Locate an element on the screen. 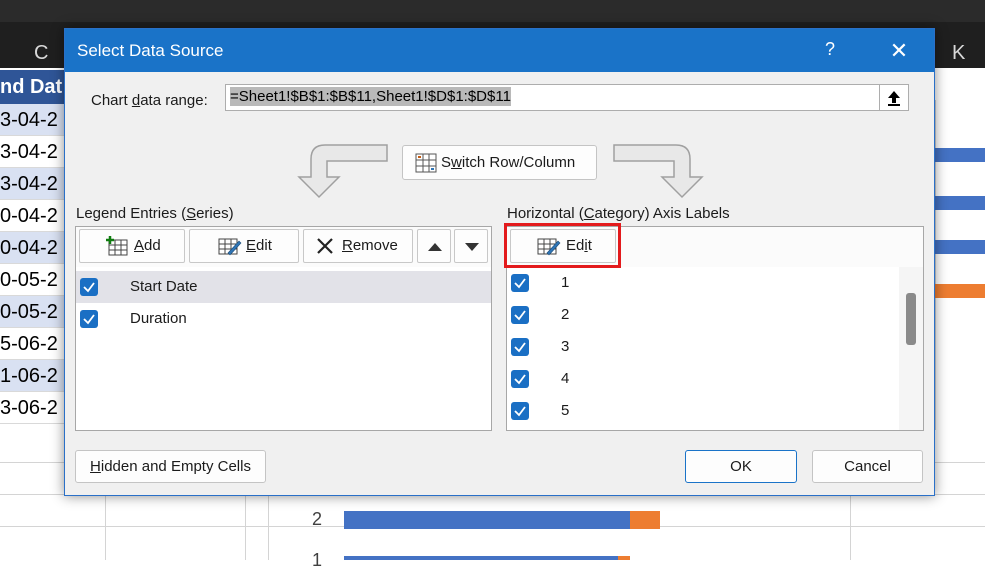  column-letter-k: K is located at coordinates (958, 53).